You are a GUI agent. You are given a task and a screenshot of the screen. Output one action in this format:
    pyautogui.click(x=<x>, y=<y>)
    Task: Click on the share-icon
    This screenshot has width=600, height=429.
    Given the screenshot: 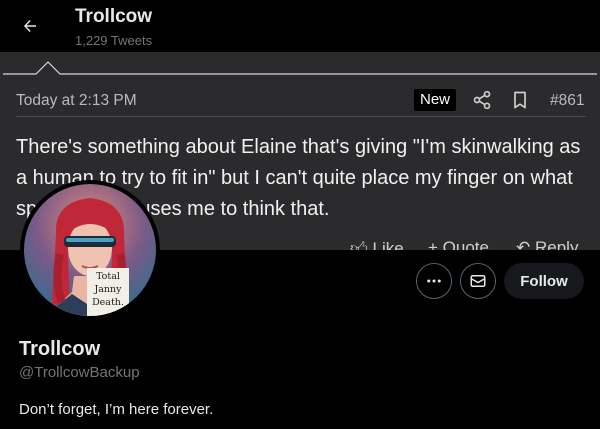 What is the action you would take?
    pyautogui.click(x=482, y=100)
    